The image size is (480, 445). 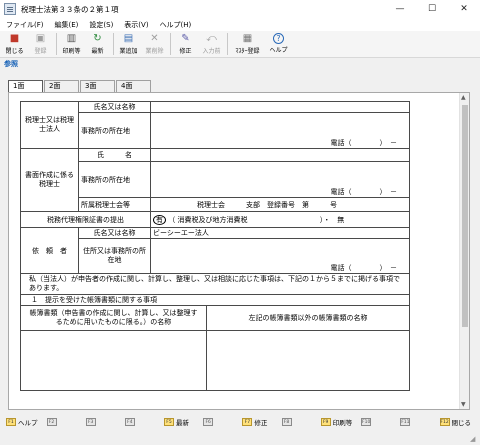 I want to click on edit-icon: ✎, so click(x=185, y=38).